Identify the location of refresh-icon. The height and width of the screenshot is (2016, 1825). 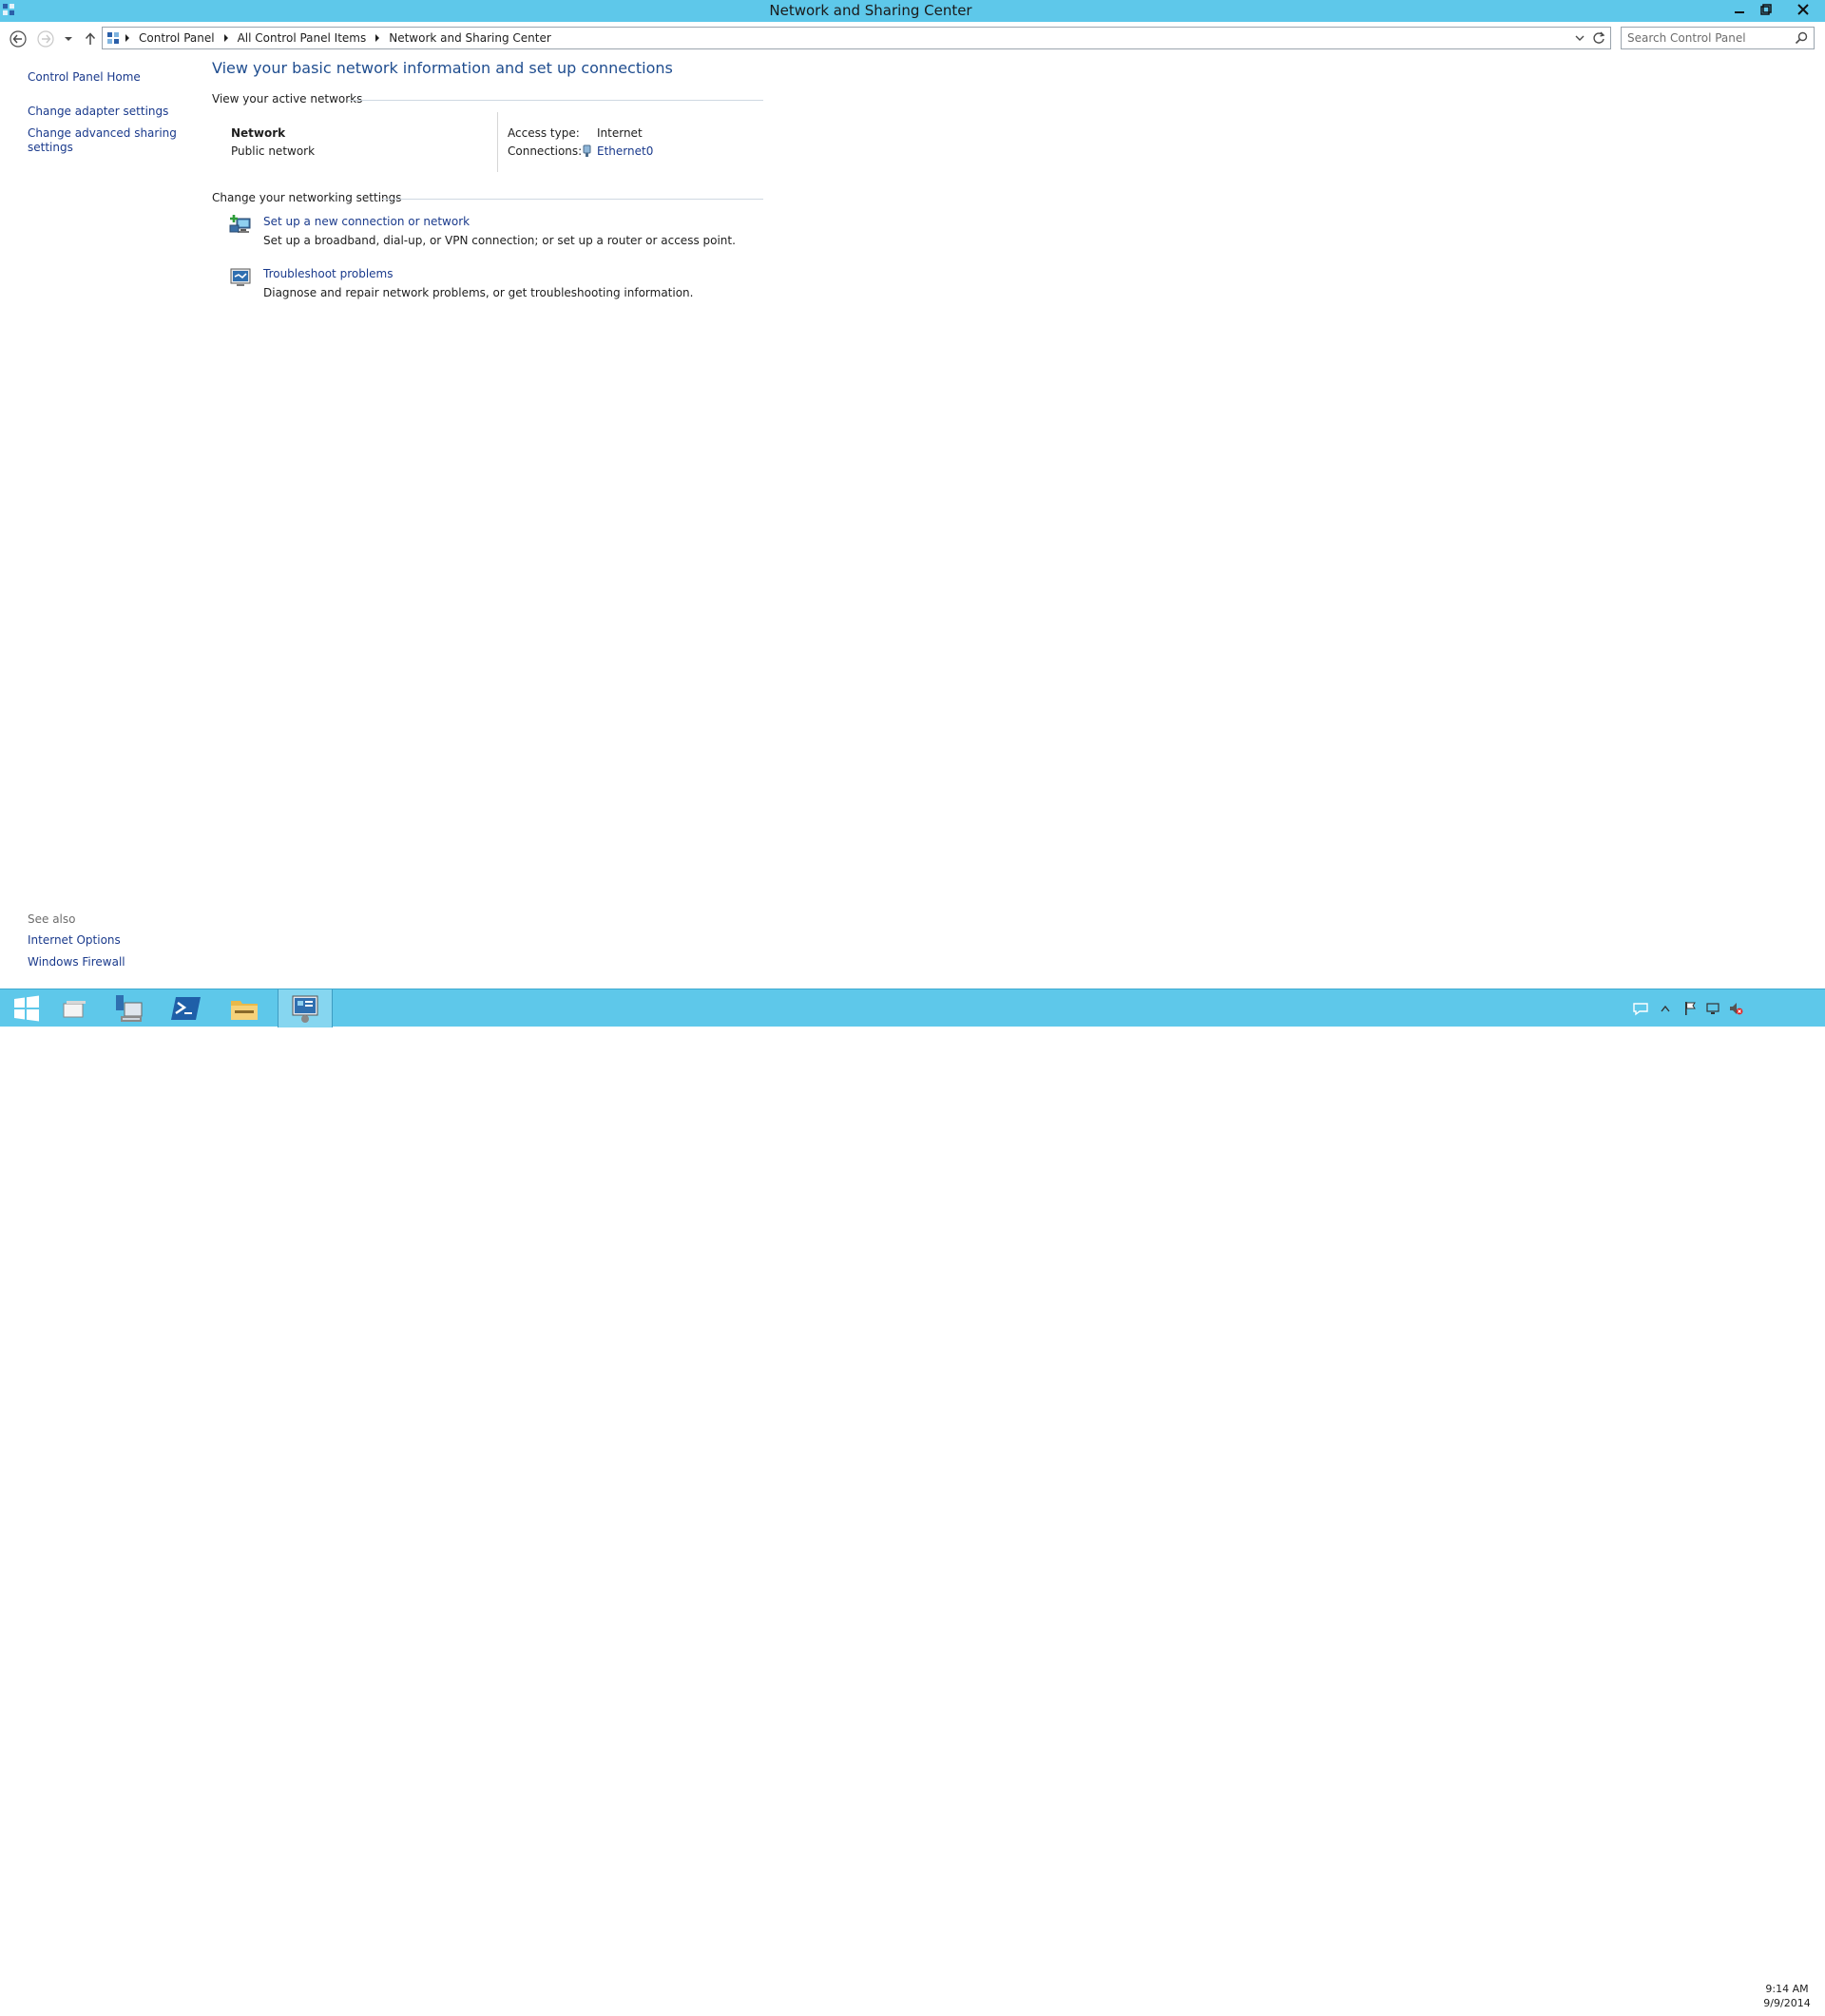
(1598, 38).